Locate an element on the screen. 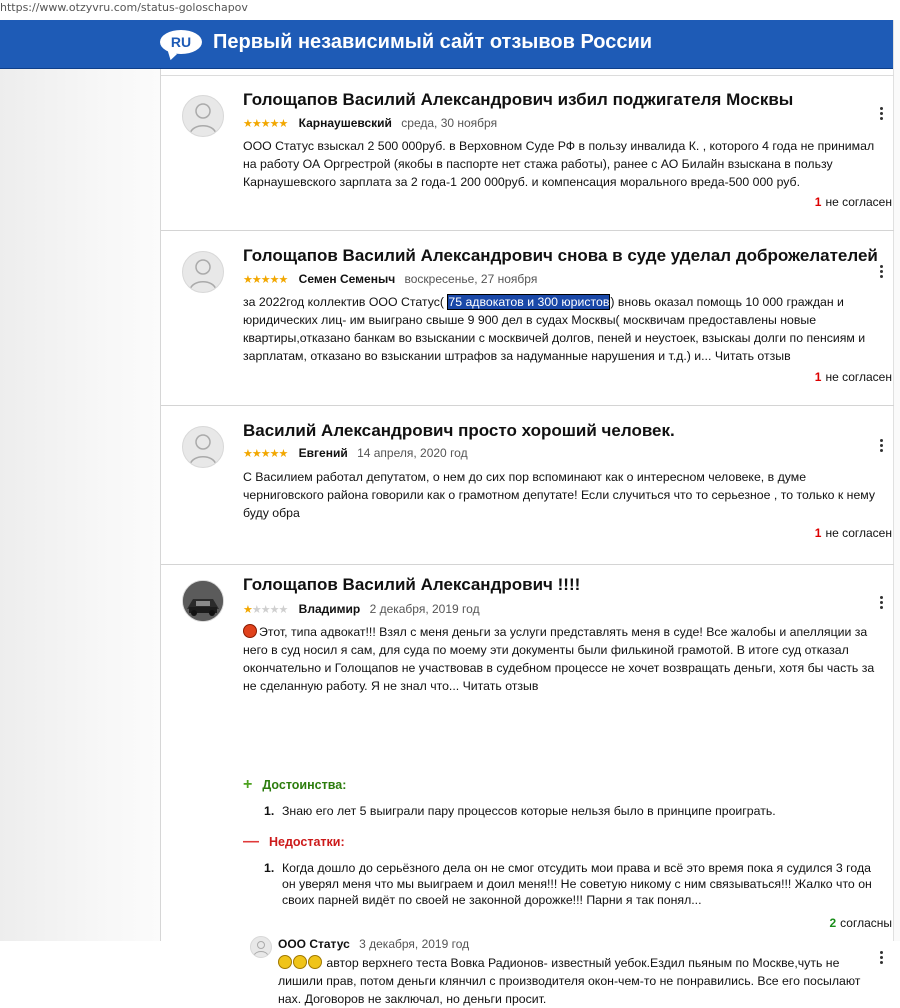  car-photo-icon is located at coordinates (203, 601).